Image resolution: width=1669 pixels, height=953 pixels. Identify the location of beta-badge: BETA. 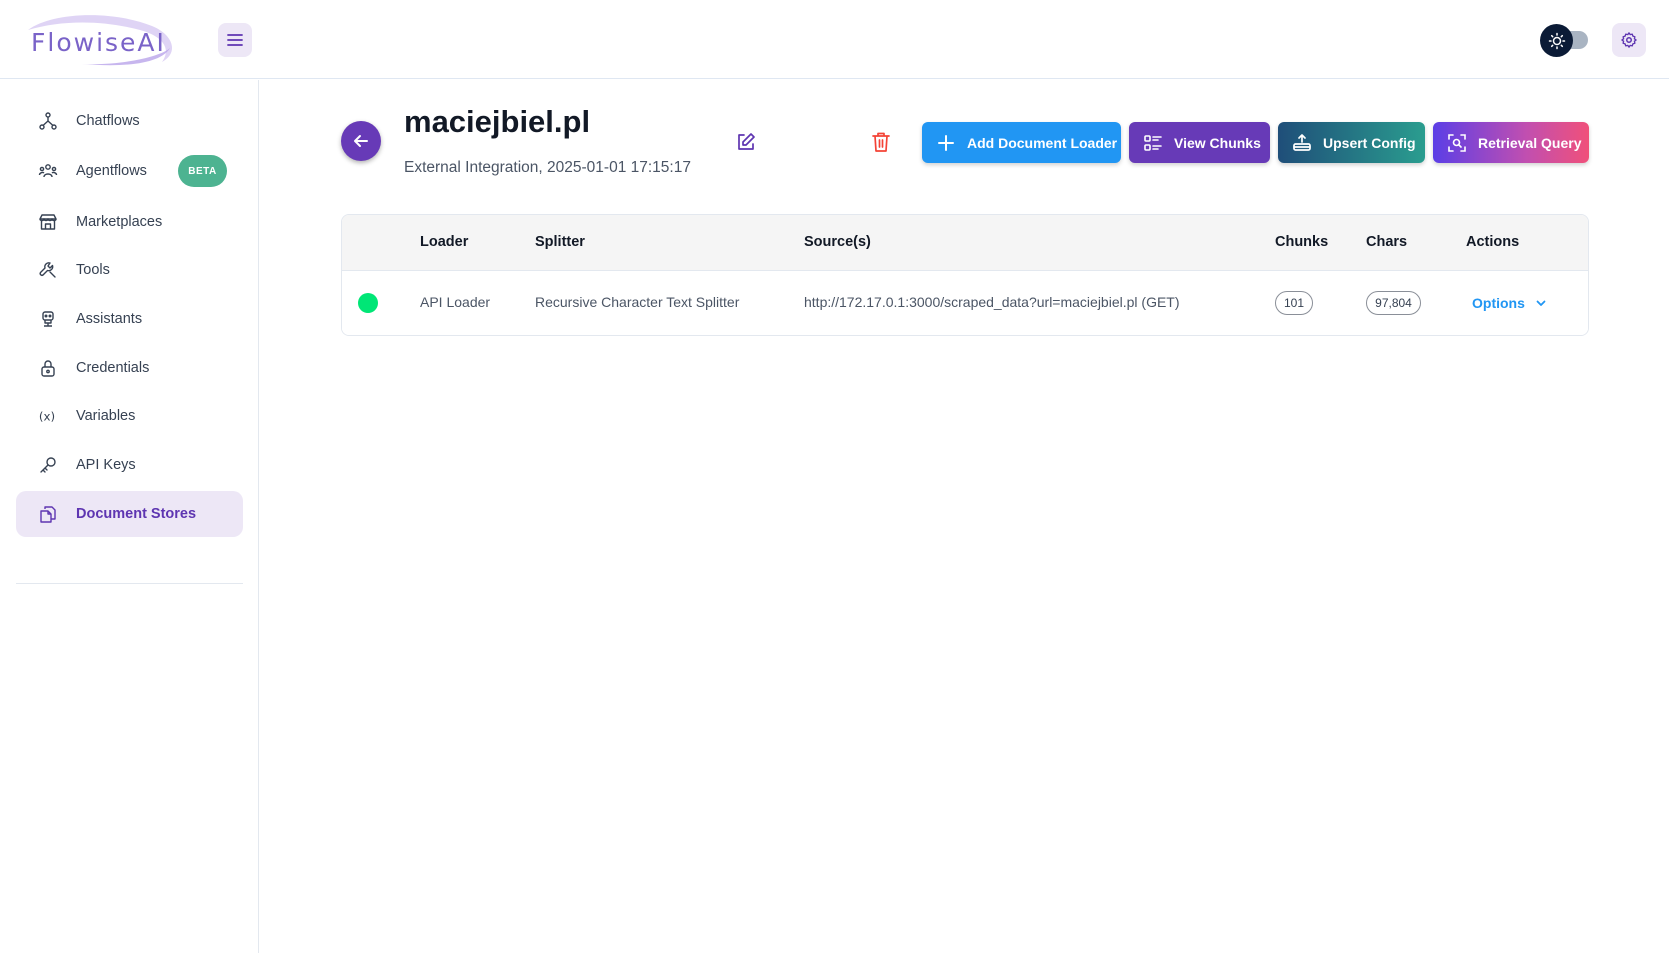
(202, 171).